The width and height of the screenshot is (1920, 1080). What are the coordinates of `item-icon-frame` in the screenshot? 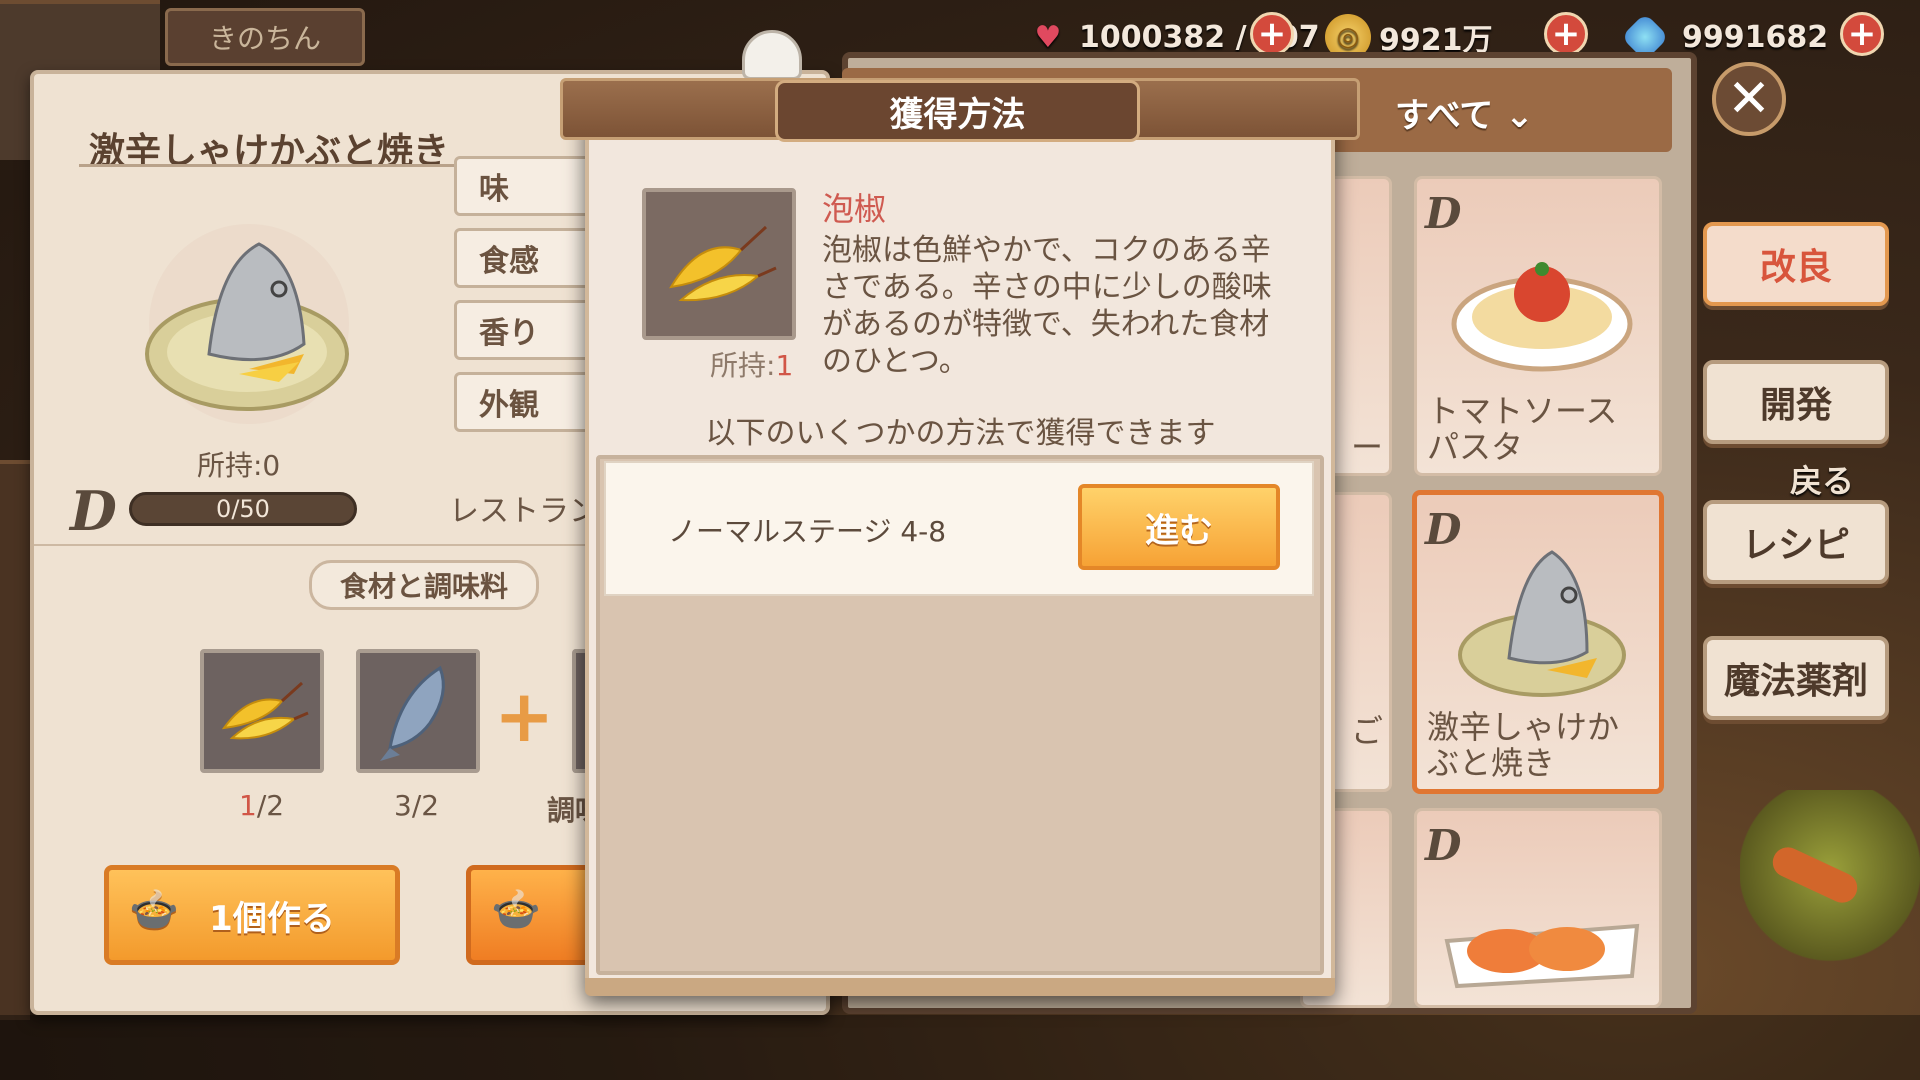 It's located at (719, 264).